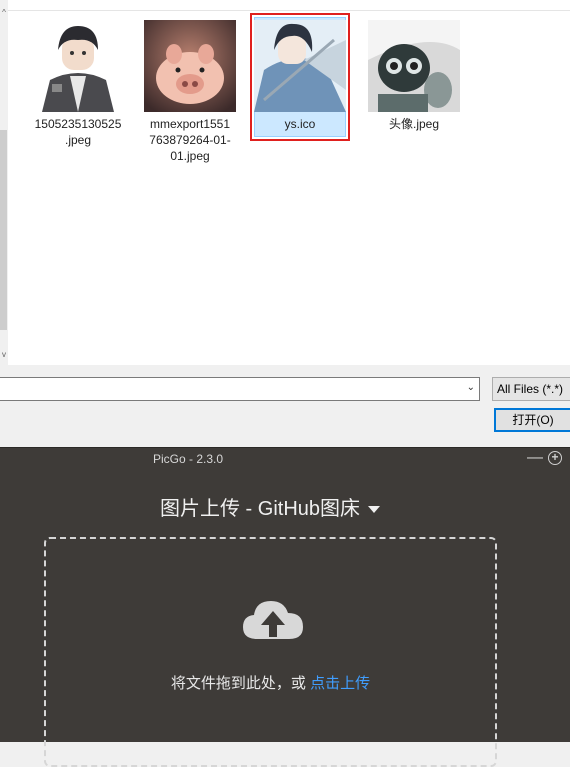 Image resolution: width=570 pixels, height=767 pixels. I want to click on file-name-line: 头像.jpeg, so click(414, 124).